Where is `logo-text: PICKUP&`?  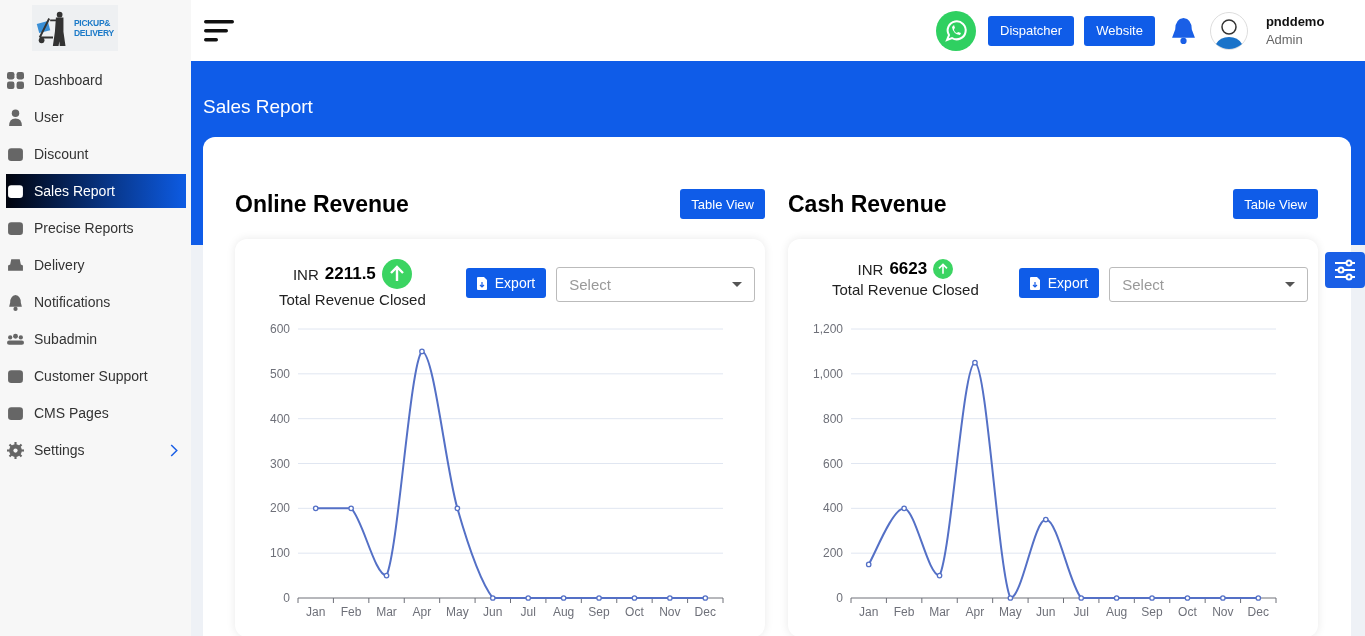
logo-text: PICKUP& is located at coordinates (93, 23).